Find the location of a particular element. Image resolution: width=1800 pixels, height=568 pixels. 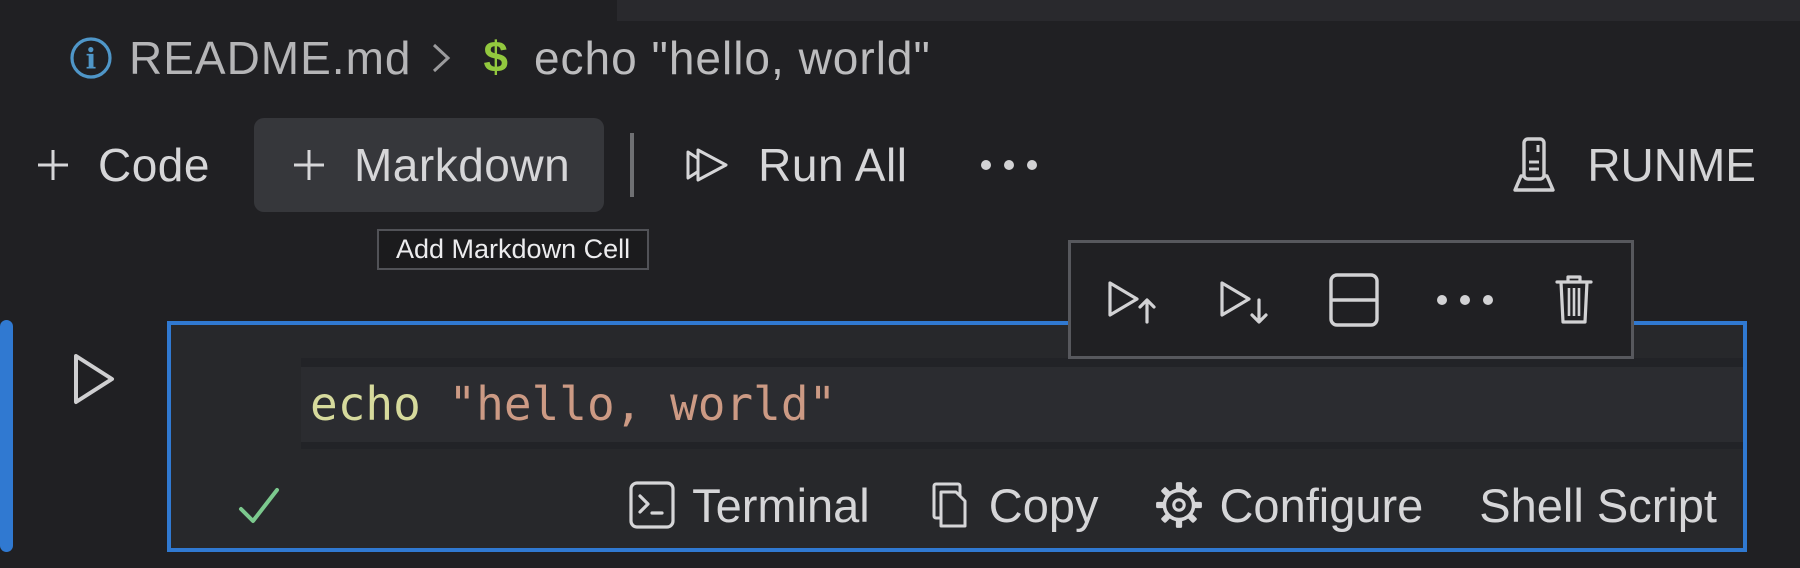

runme-logo-icon is located at coordinates (1534, 165).